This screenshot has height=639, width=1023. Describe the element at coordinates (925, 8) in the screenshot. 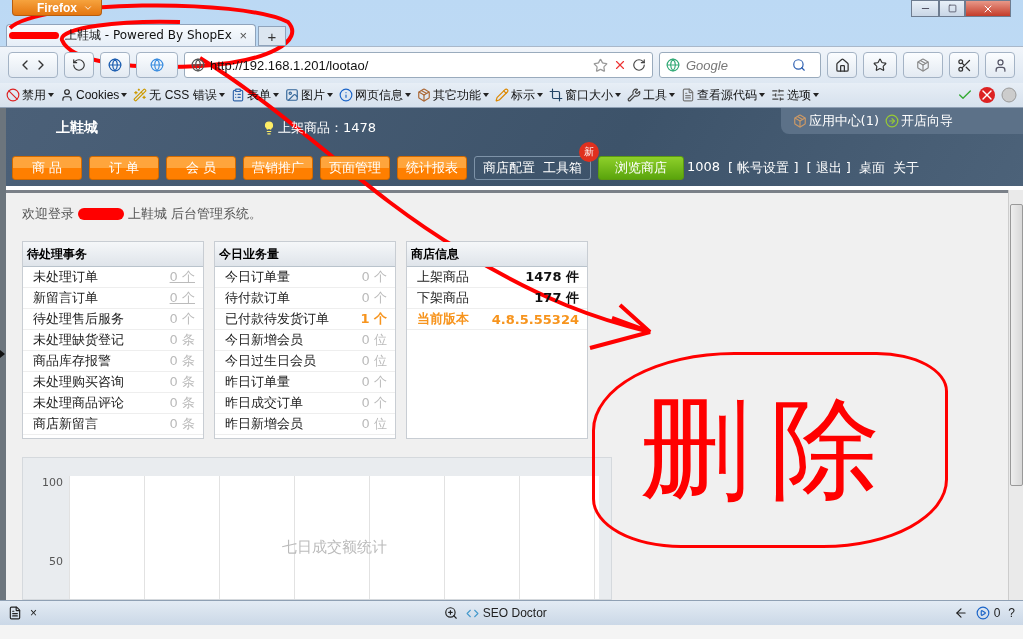

I see `minimize-button` at that location.